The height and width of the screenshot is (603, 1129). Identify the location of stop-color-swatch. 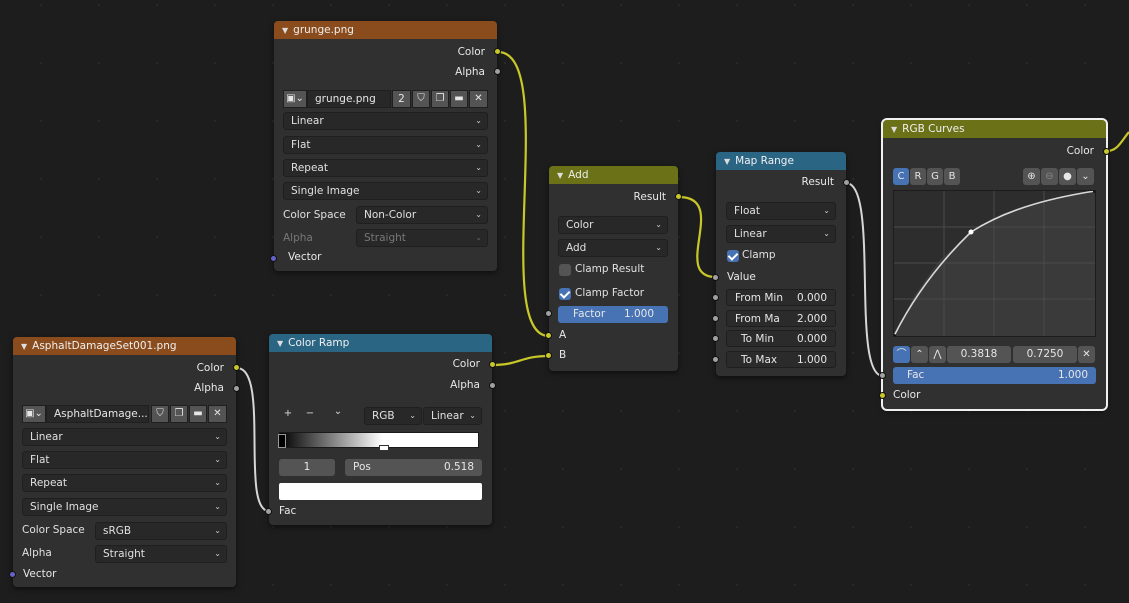
(380, 491).